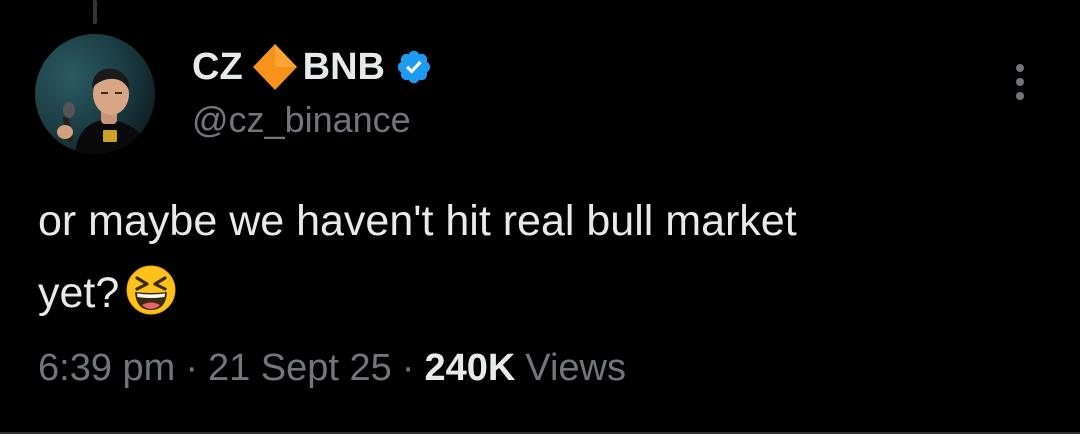 The height and width of the screenshot is (434, 1080). I want to click on tweet-metadata: 6:39 pm · 21 Sept 25 · 240K Views, so click(332, 368).